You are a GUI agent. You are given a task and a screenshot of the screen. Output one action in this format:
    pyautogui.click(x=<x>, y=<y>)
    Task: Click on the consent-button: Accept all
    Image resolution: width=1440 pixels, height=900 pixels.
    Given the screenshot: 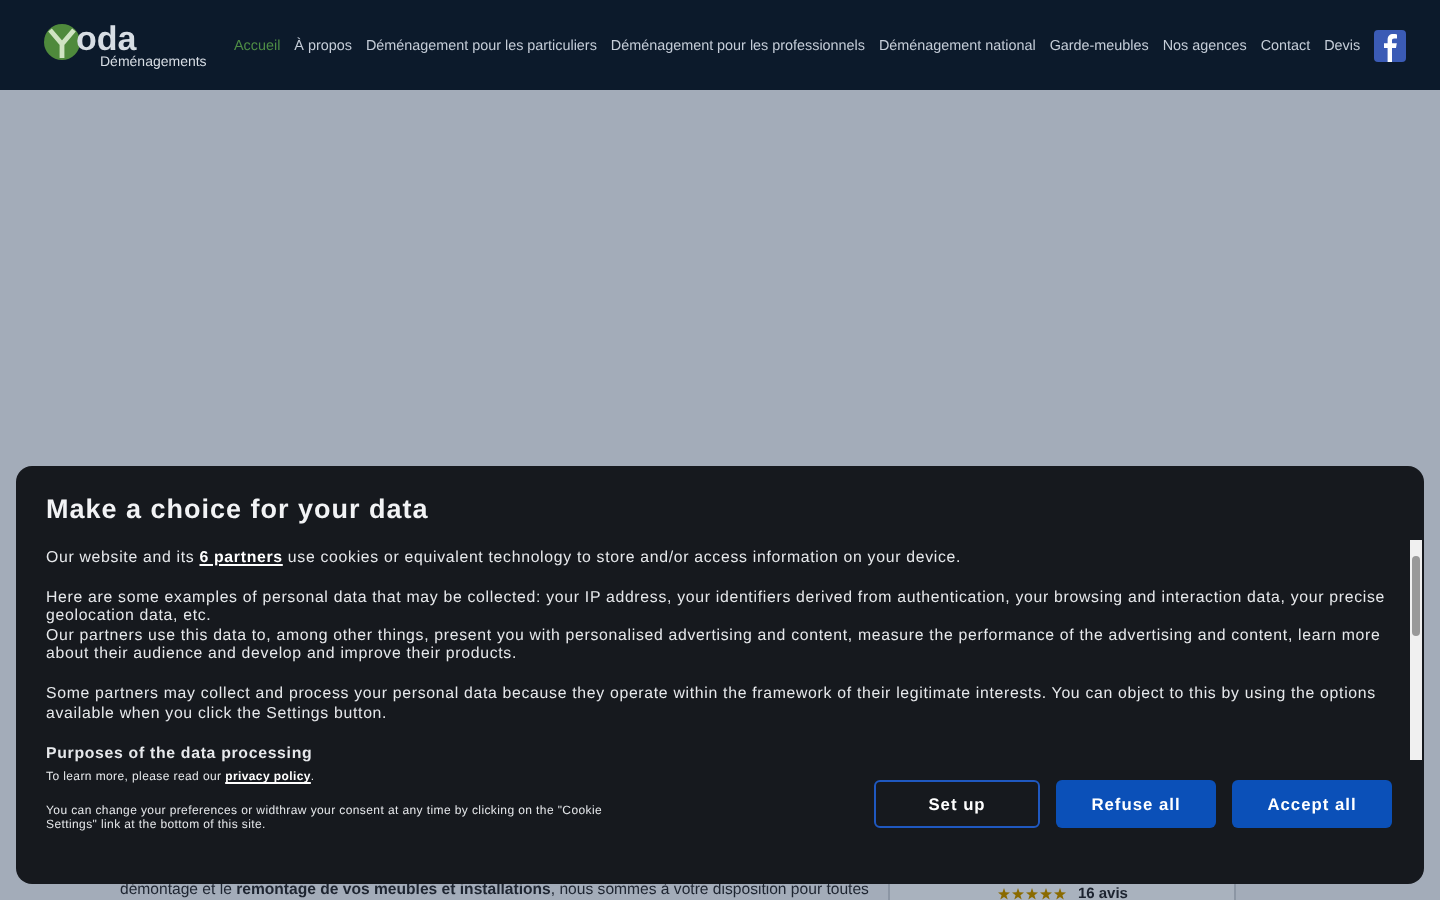 What is the action you would take?
    pyautogui.click(x=1312, y=803)
    